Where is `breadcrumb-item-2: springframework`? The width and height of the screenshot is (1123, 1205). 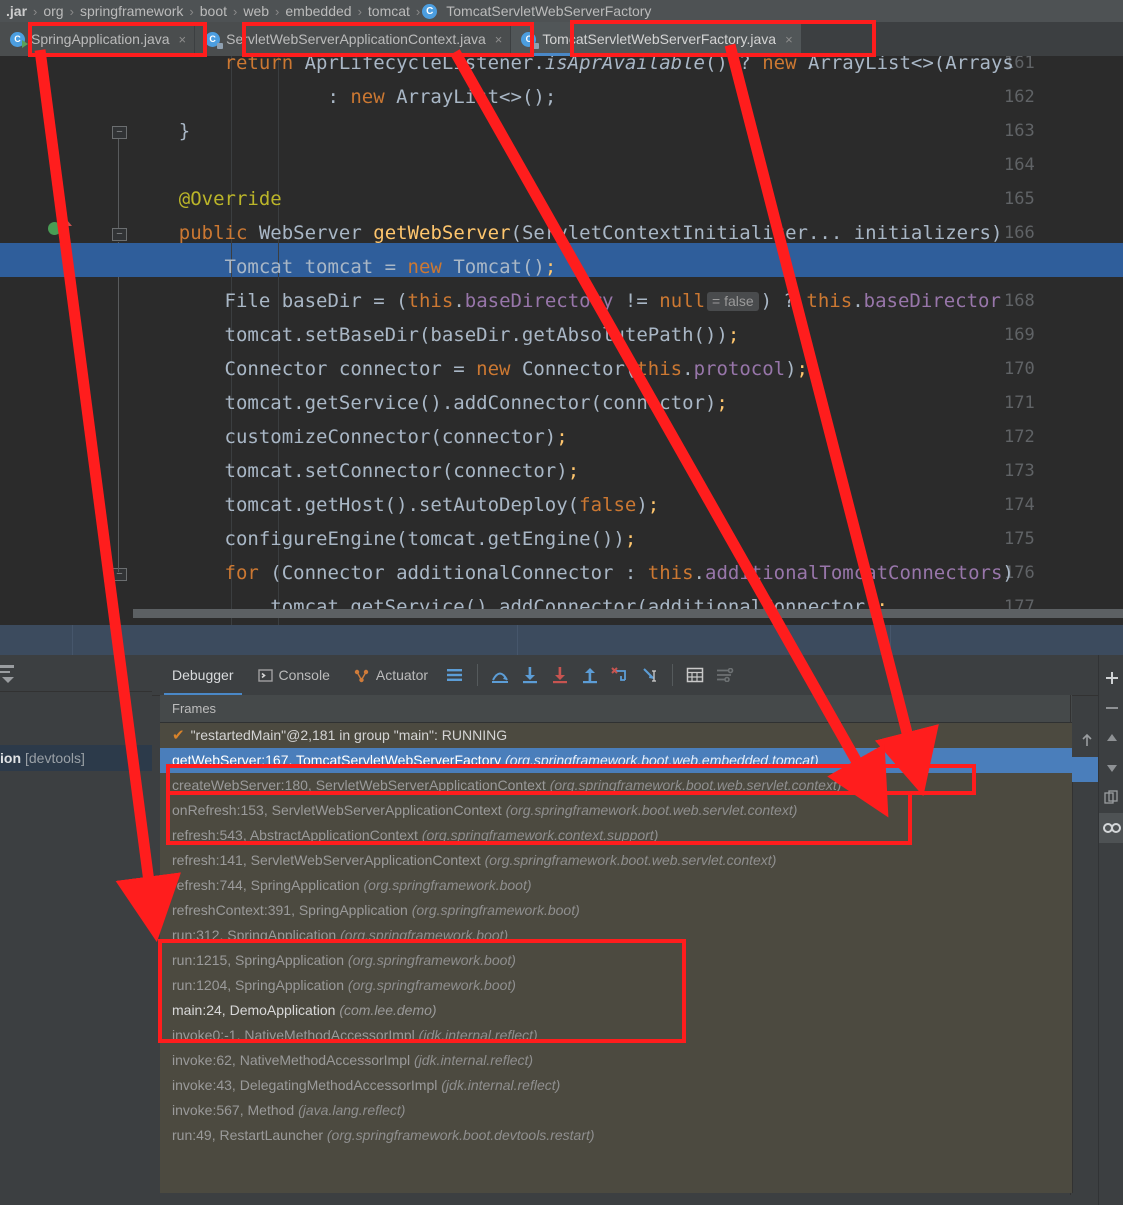
breadcrumb-item-2: springframework is located at coordinates (131, 11).